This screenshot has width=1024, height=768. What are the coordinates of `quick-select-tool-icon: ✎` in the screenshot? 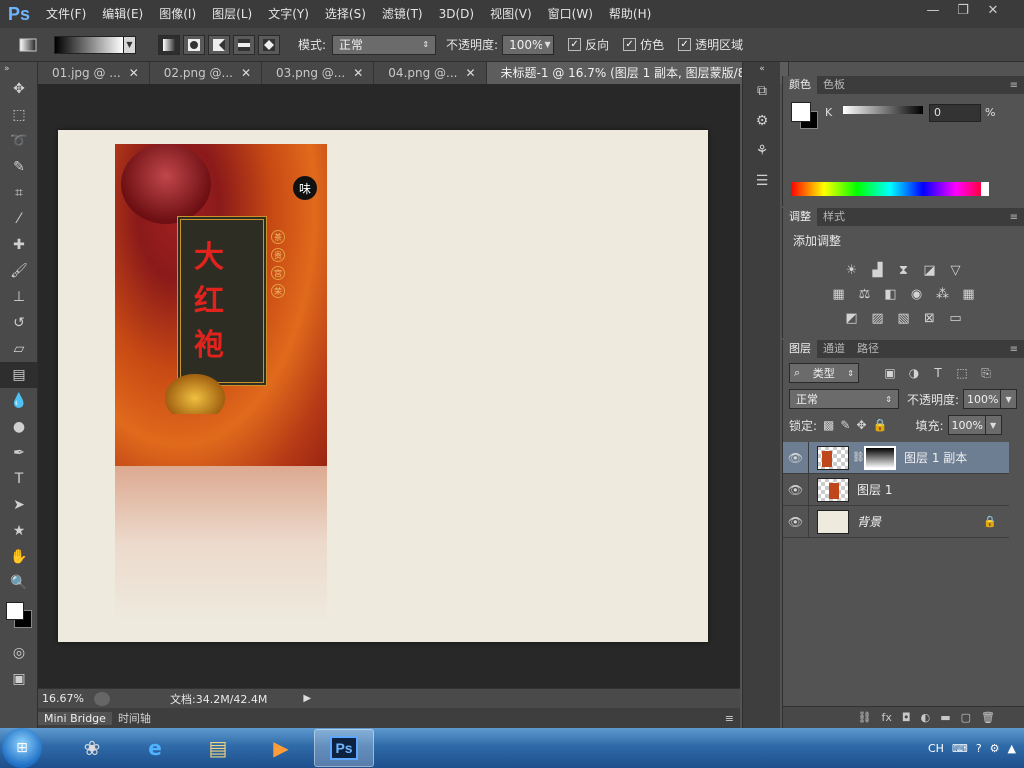 It's located at (19, 167).